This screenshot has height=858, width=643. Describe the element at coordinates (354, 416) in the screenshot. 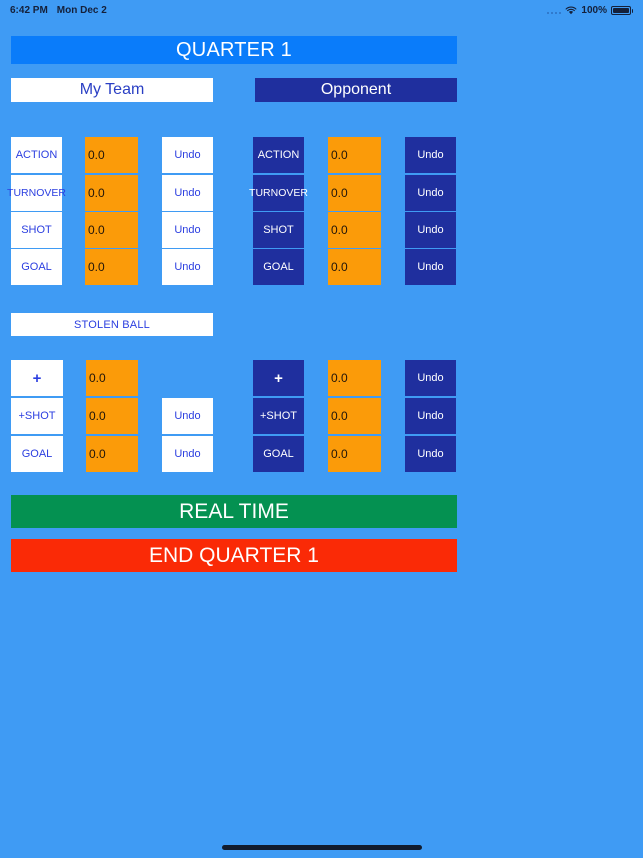

I see `opp-stolen-shot-value: 0.0` at that location.